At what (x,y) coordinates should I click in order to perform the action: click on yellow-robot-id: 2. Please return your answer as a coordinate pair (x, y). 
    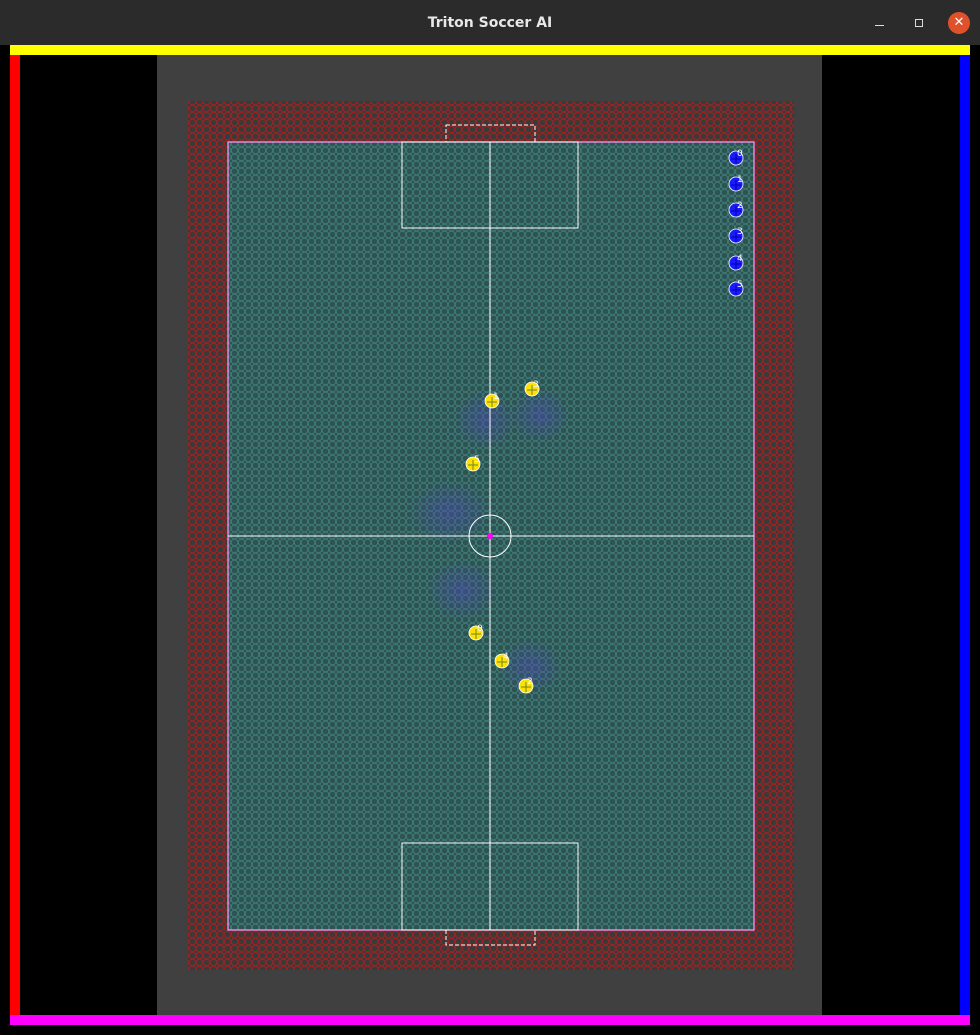
    Looking at the image, I should click on (530, 682).